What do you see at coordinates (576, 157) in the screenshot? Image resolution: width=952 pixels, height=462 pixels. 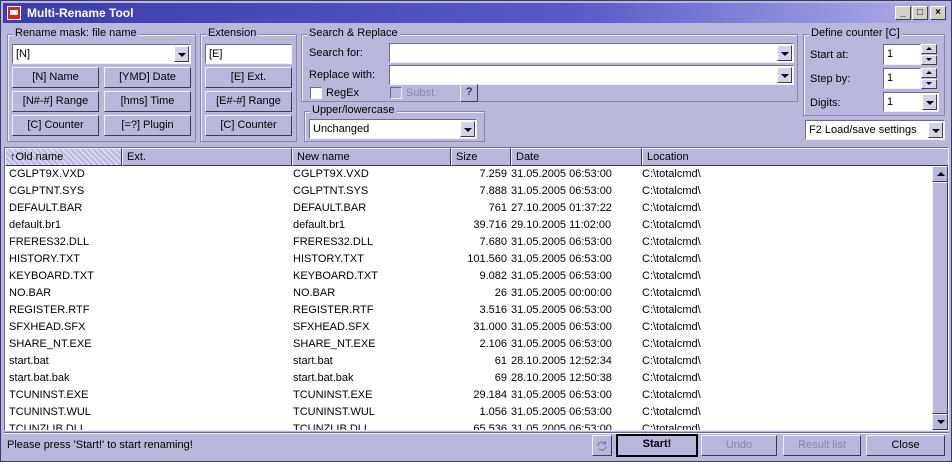 I see `column-header-date: Date` at bounding box center [576, 157].